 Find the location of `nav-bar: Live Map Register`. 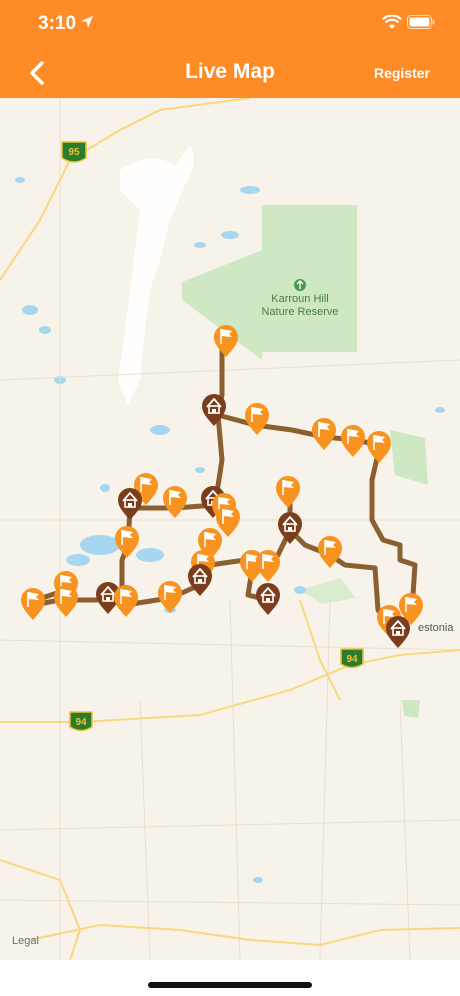

nav-bar: Live Map Register is located at coordinates (230, 72).